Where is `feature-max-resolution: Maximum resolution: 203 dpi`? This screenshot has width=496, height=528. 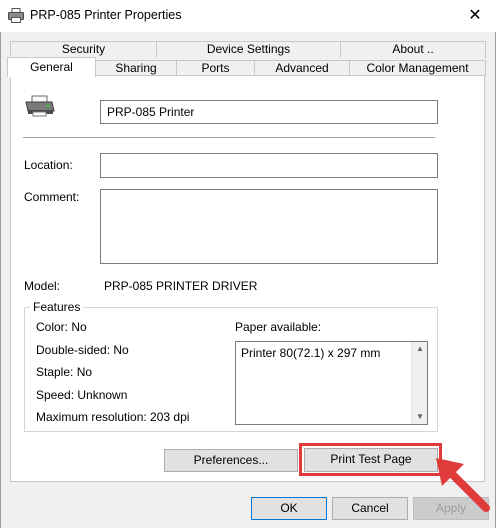
feature-max-resolution: Maximum resolution: 203 dpi is located at coordinates (113, 417).